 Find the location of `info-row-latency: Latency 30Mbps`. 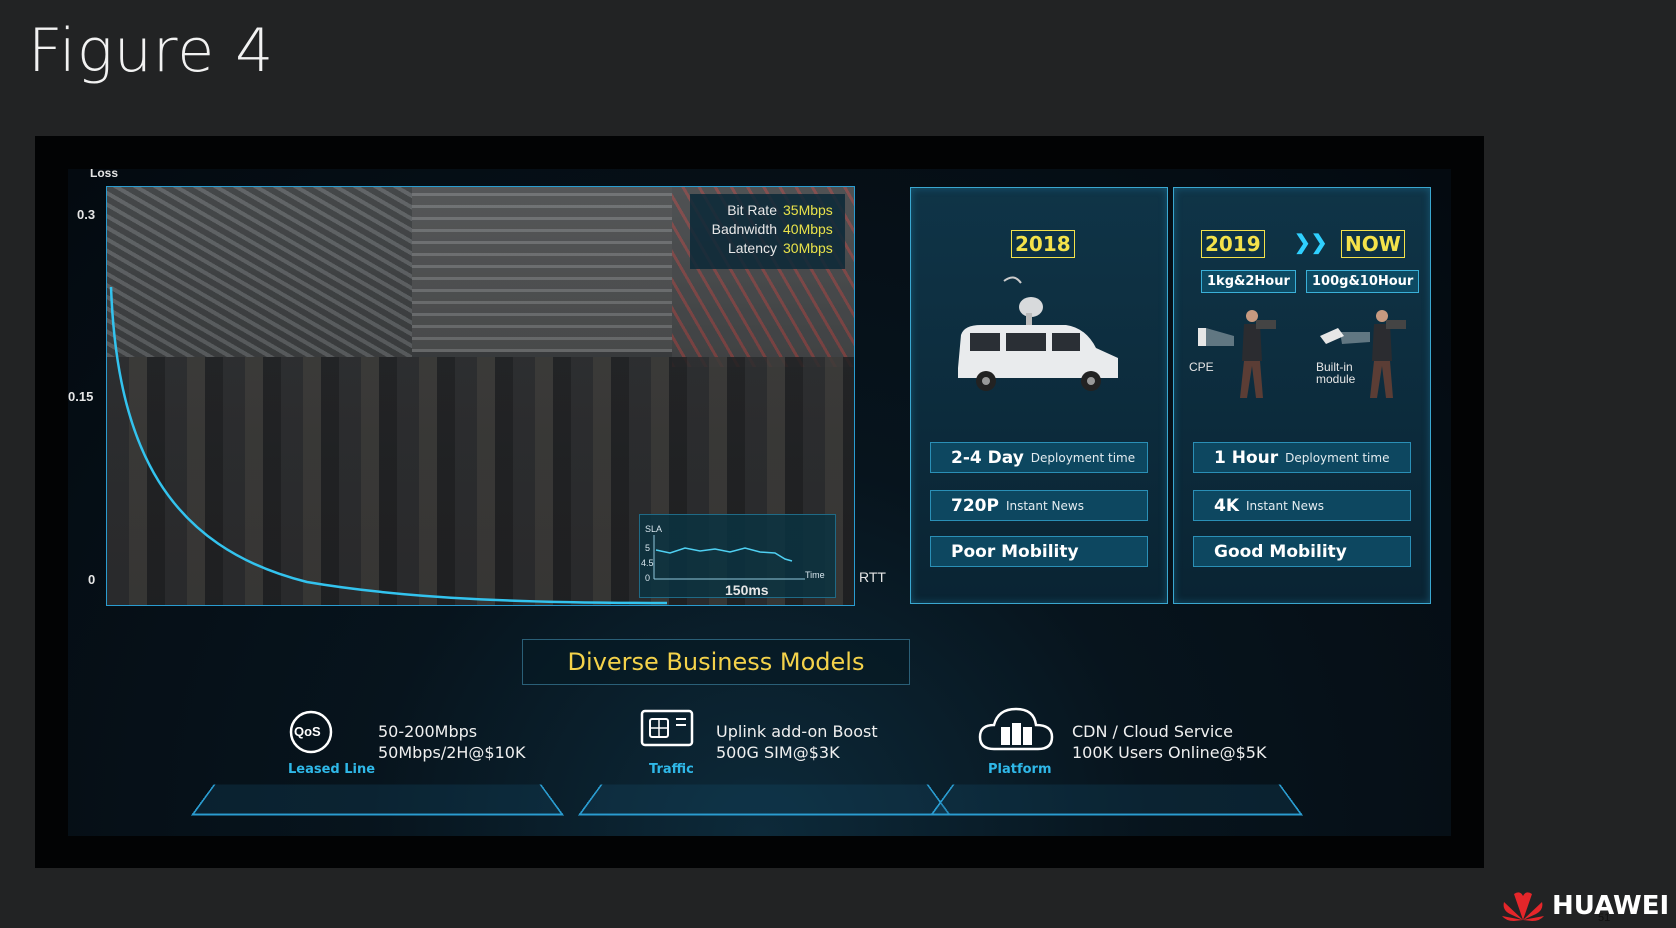

info-row-latency: Latency 30Mbps is located at coordinates (780, 248).